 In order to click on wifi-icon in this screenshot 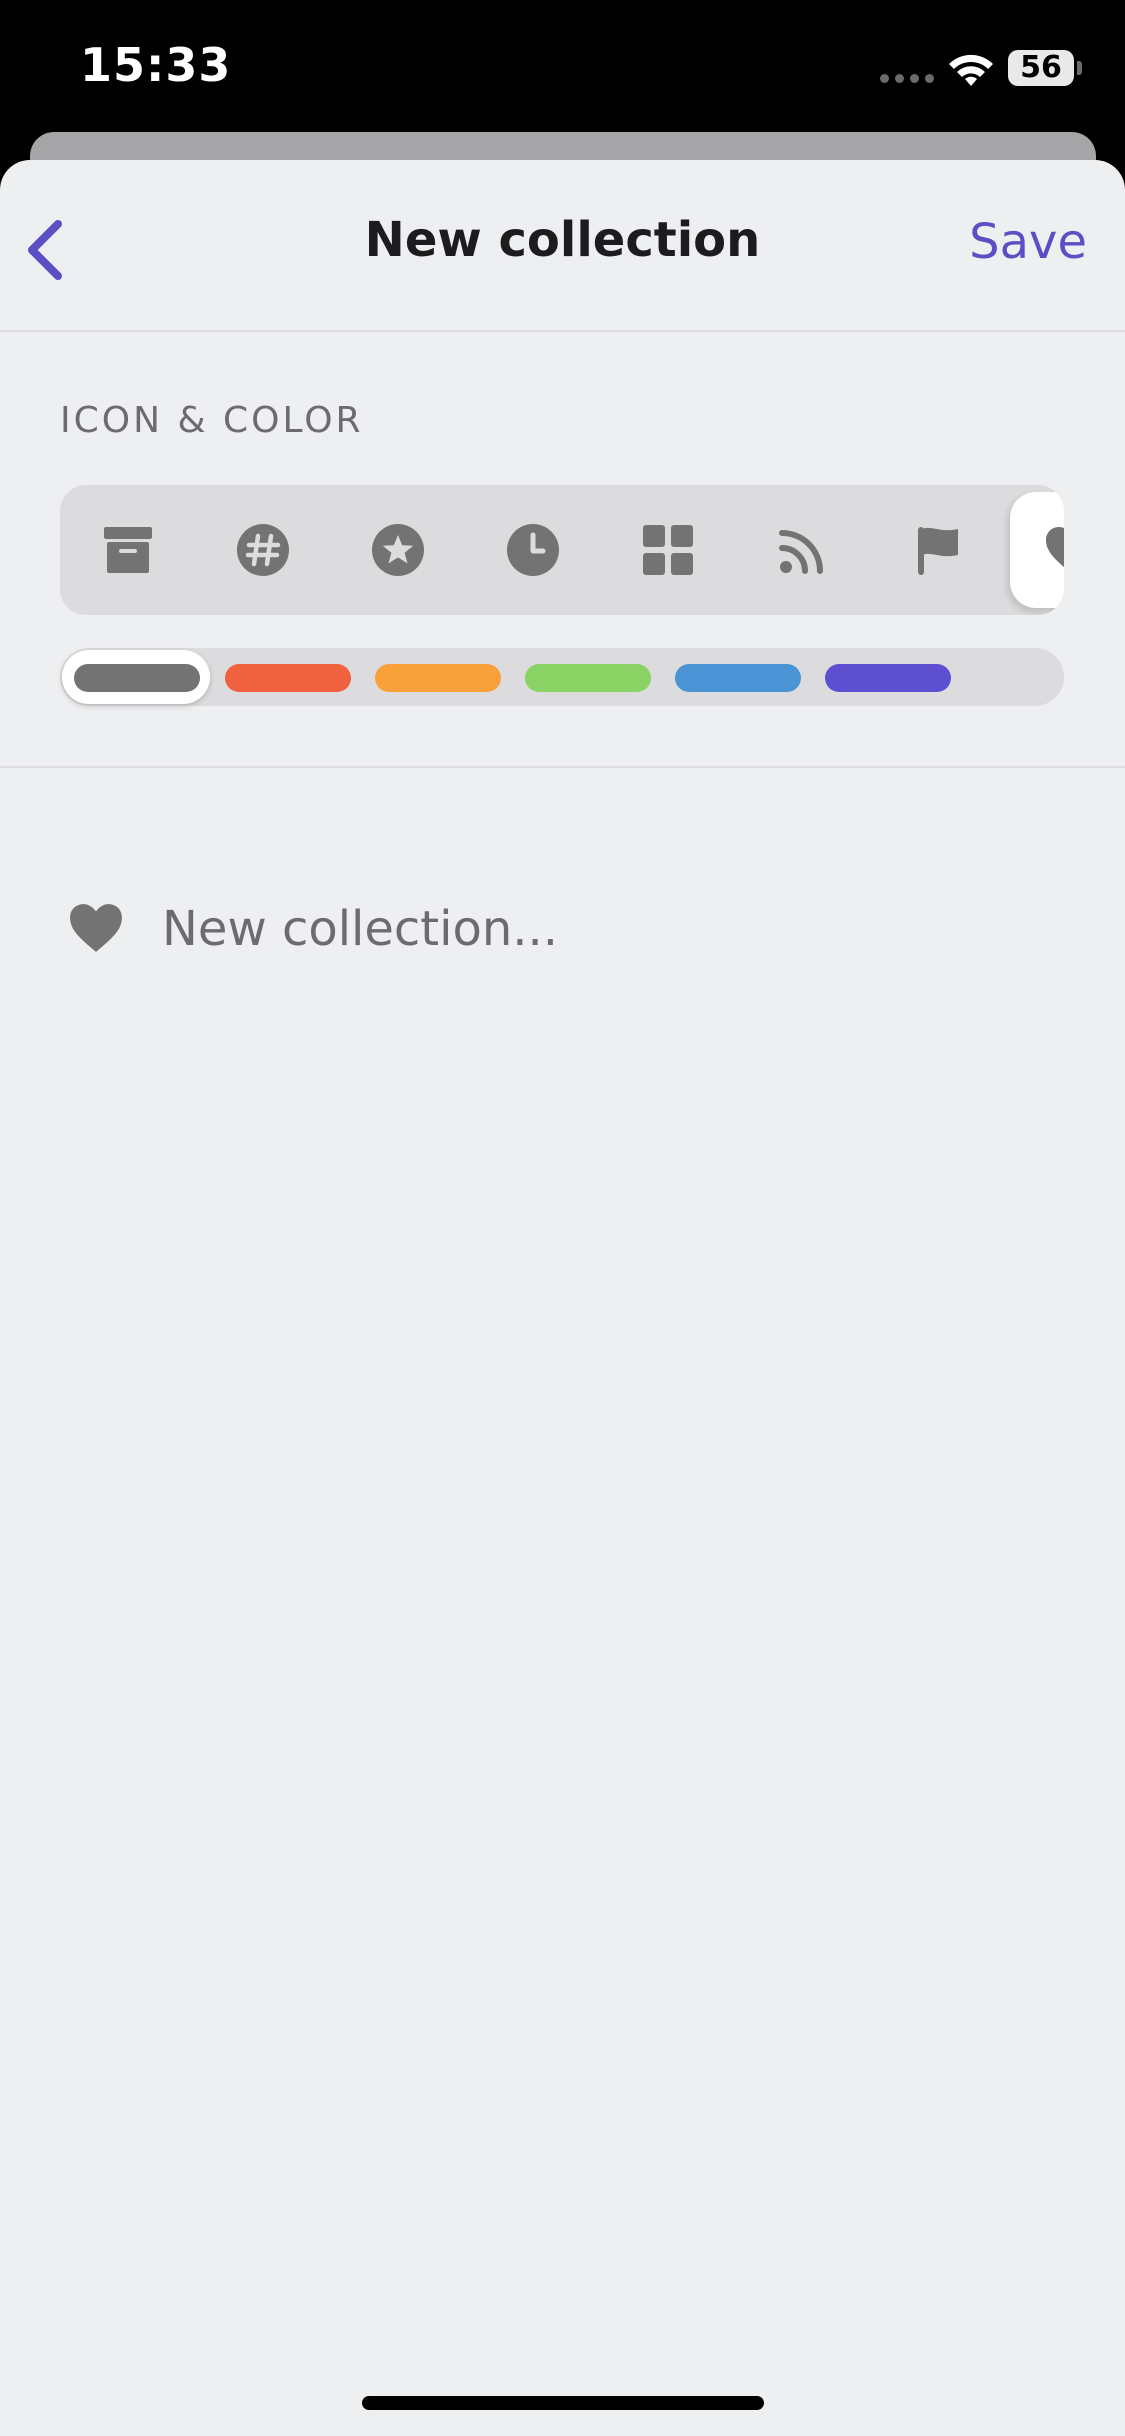, I will do `click(971, 70)`.